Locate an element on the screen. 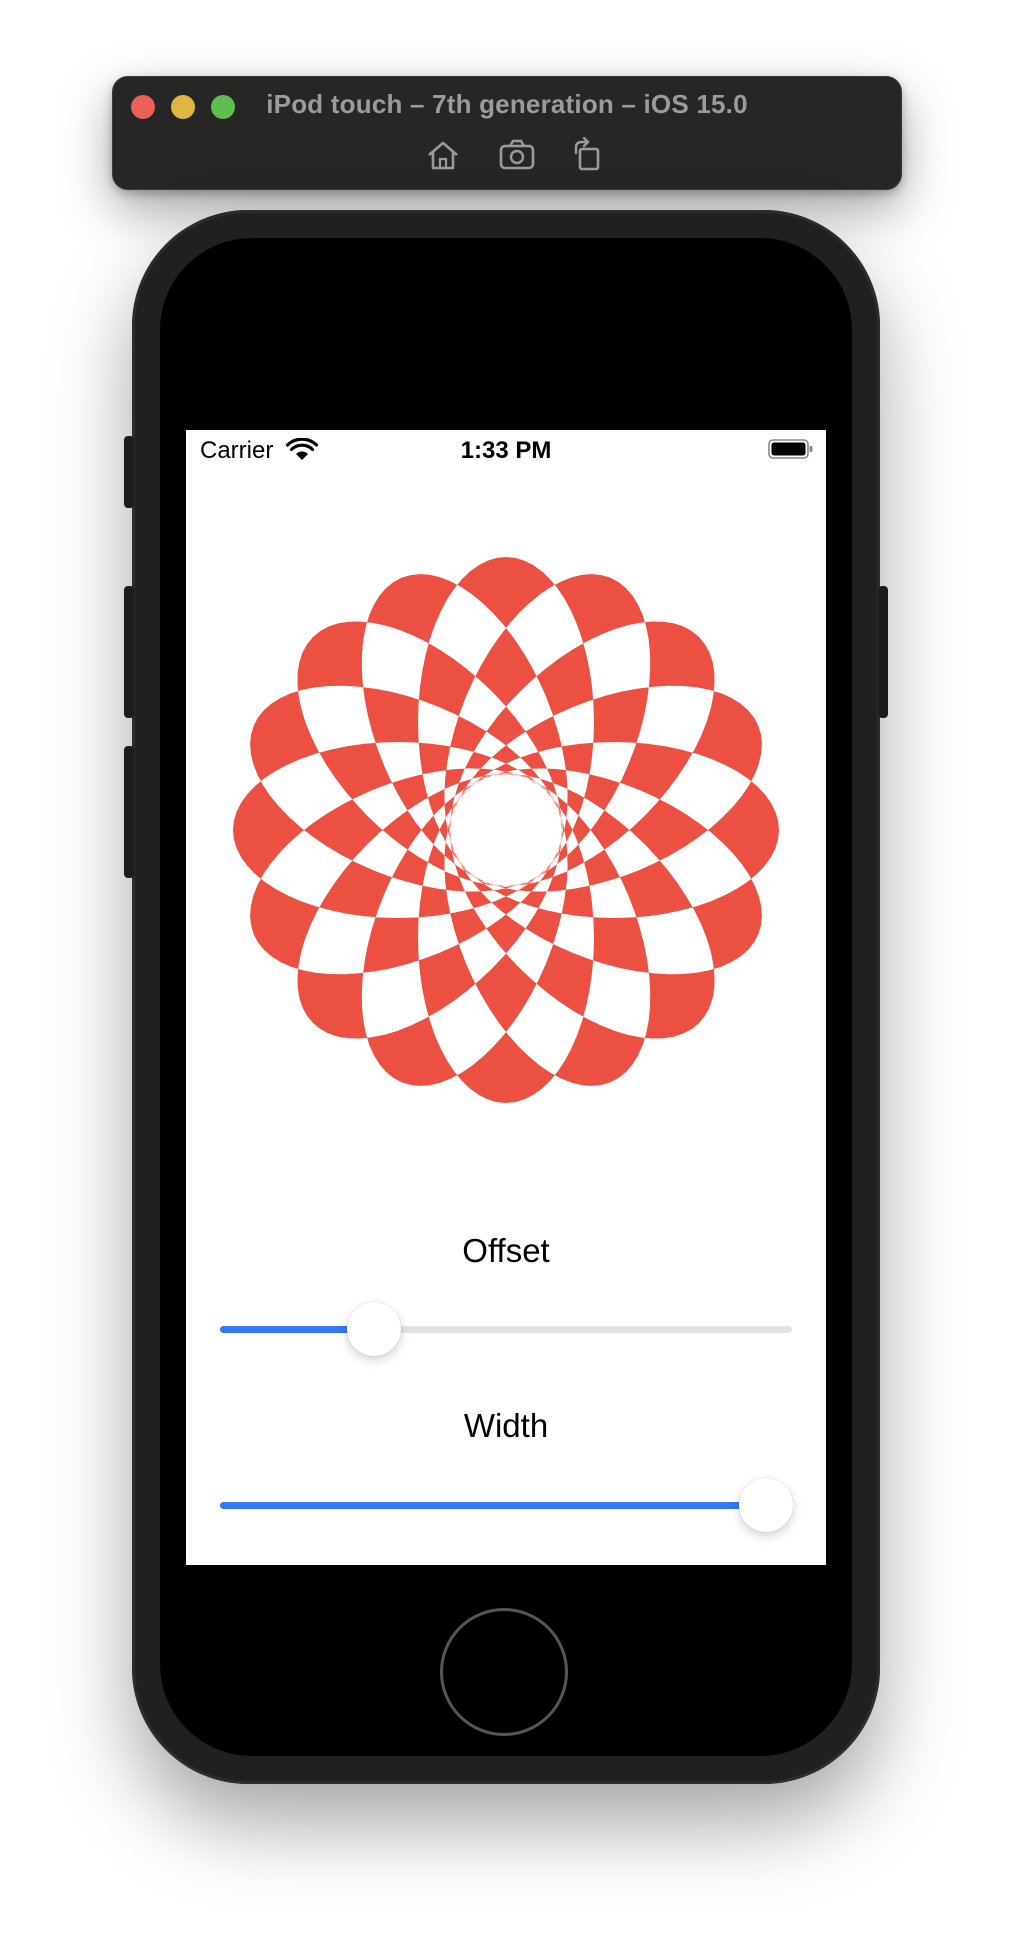 Image resolution: width=1012 pixels, height=1936 pixels. clock: 1:33 PM is located at coordinates (506, 450).